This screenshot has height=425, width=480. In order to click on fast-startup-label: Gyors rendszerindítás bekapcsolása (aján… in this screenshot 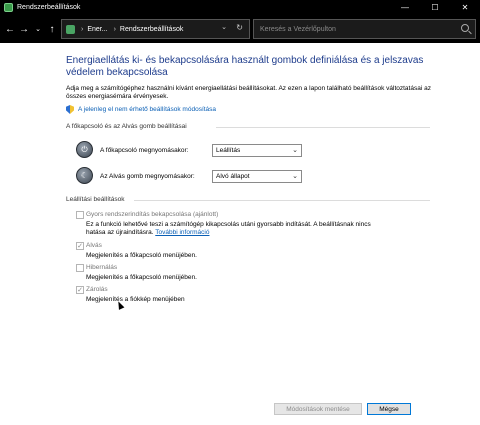, I will do `click(152, 214)`.